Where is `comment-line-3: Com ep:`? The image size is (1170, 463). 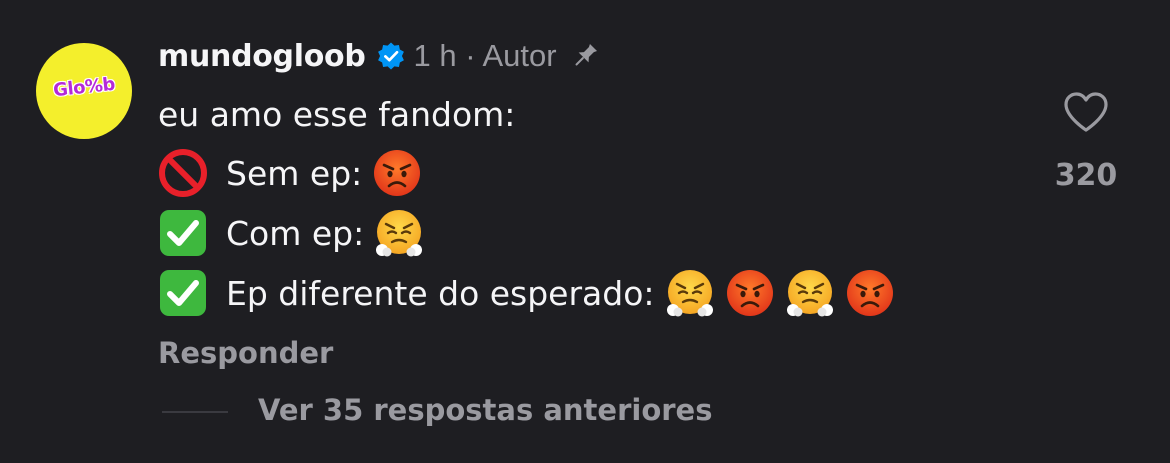
comment-line-3: Com ep: is located at coordinates (291, 233).